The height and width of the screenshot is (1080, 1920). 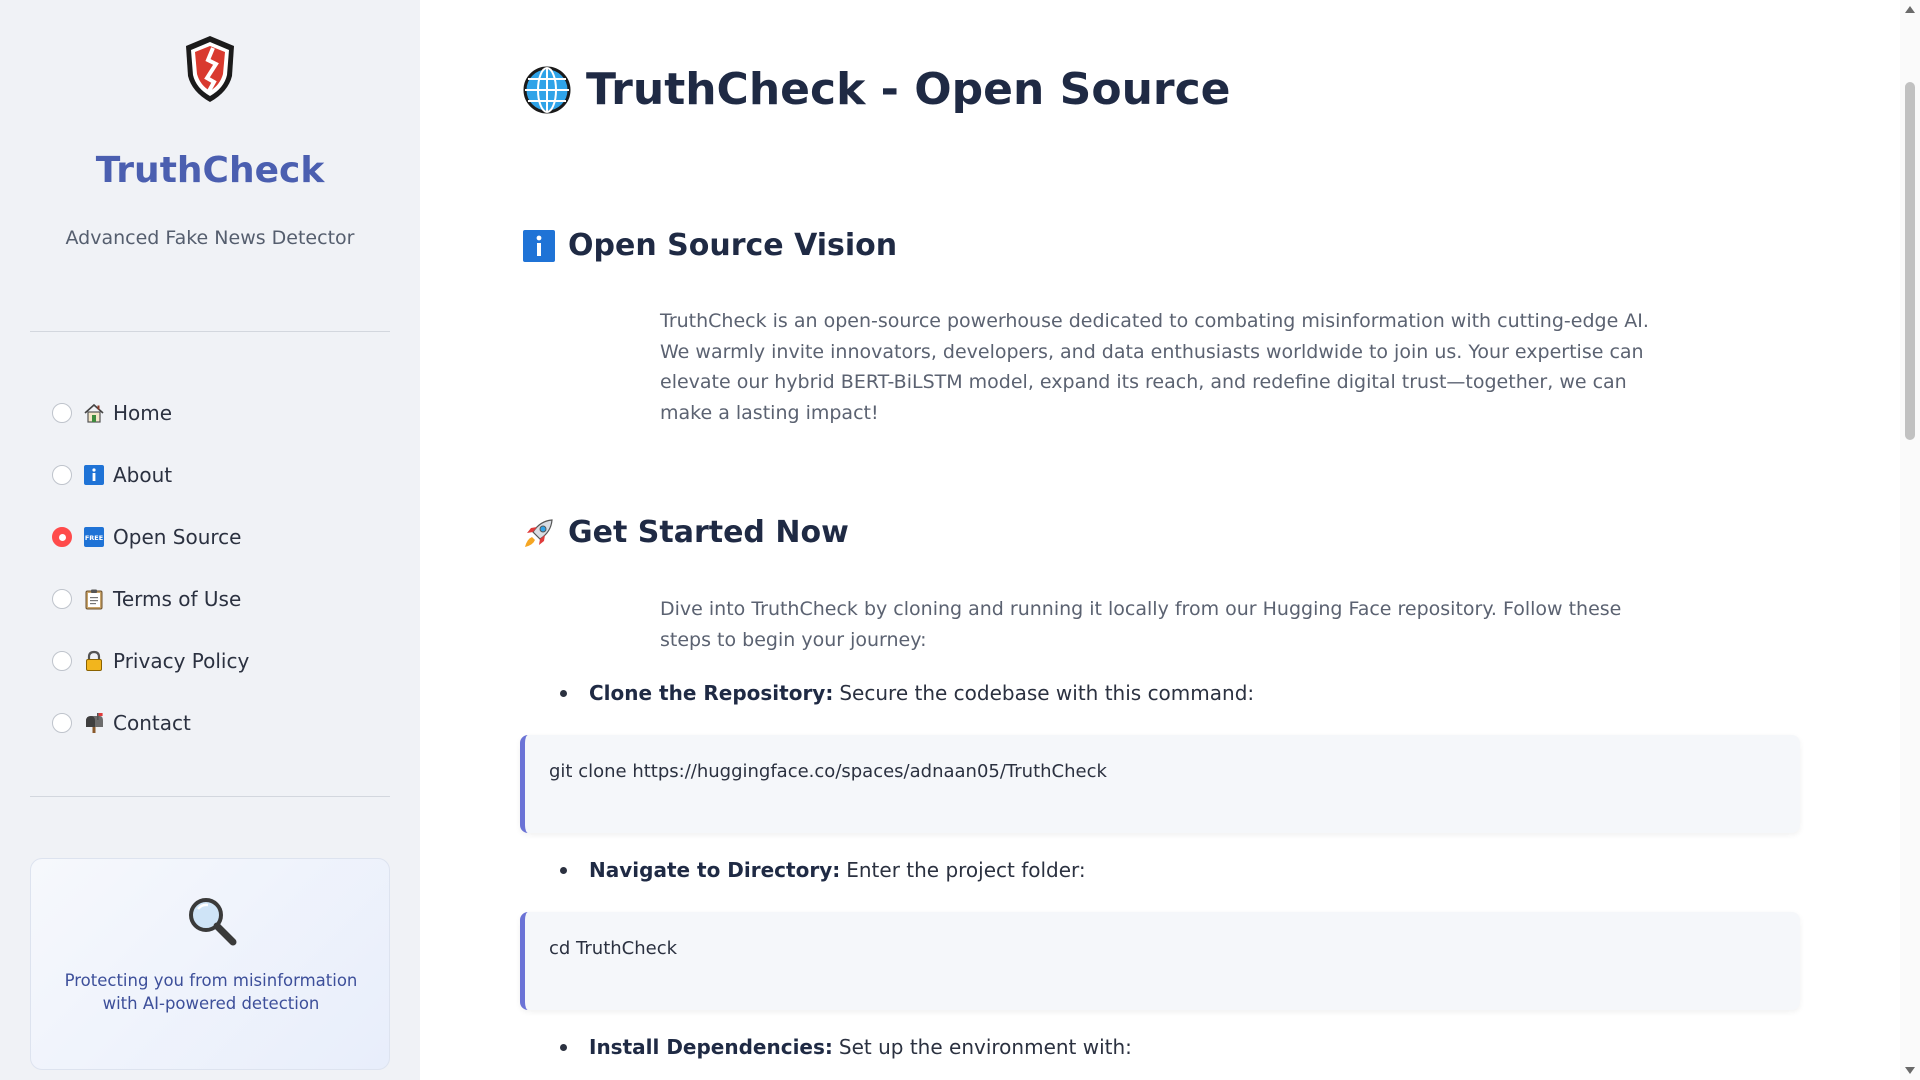 I want to click on brand-tagline: Advanced Fake News Detector, so click(x=210, y=238).